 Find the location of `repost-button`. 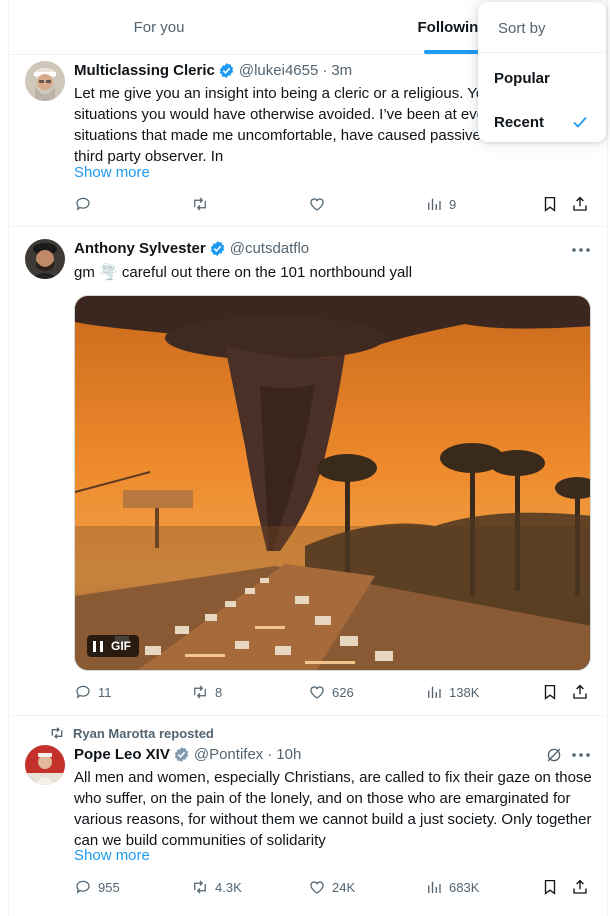

repost-button is located at coordinates (203, 204).